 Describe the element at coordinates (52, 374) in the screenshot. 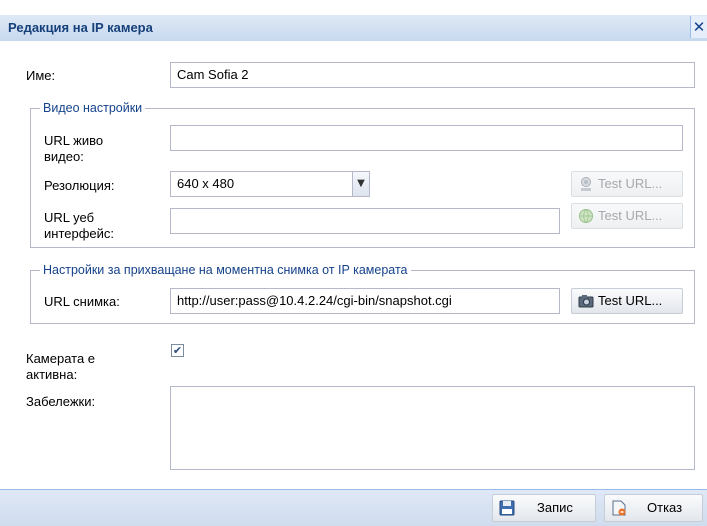

I see `active-label-line2: активна:` at that location.